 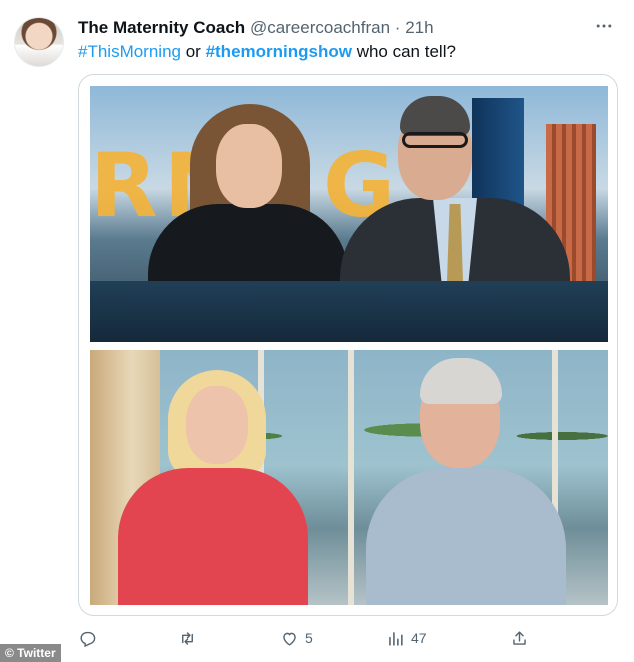 I want to click on tweet-text-connector: or, so click(x=193, y=51).